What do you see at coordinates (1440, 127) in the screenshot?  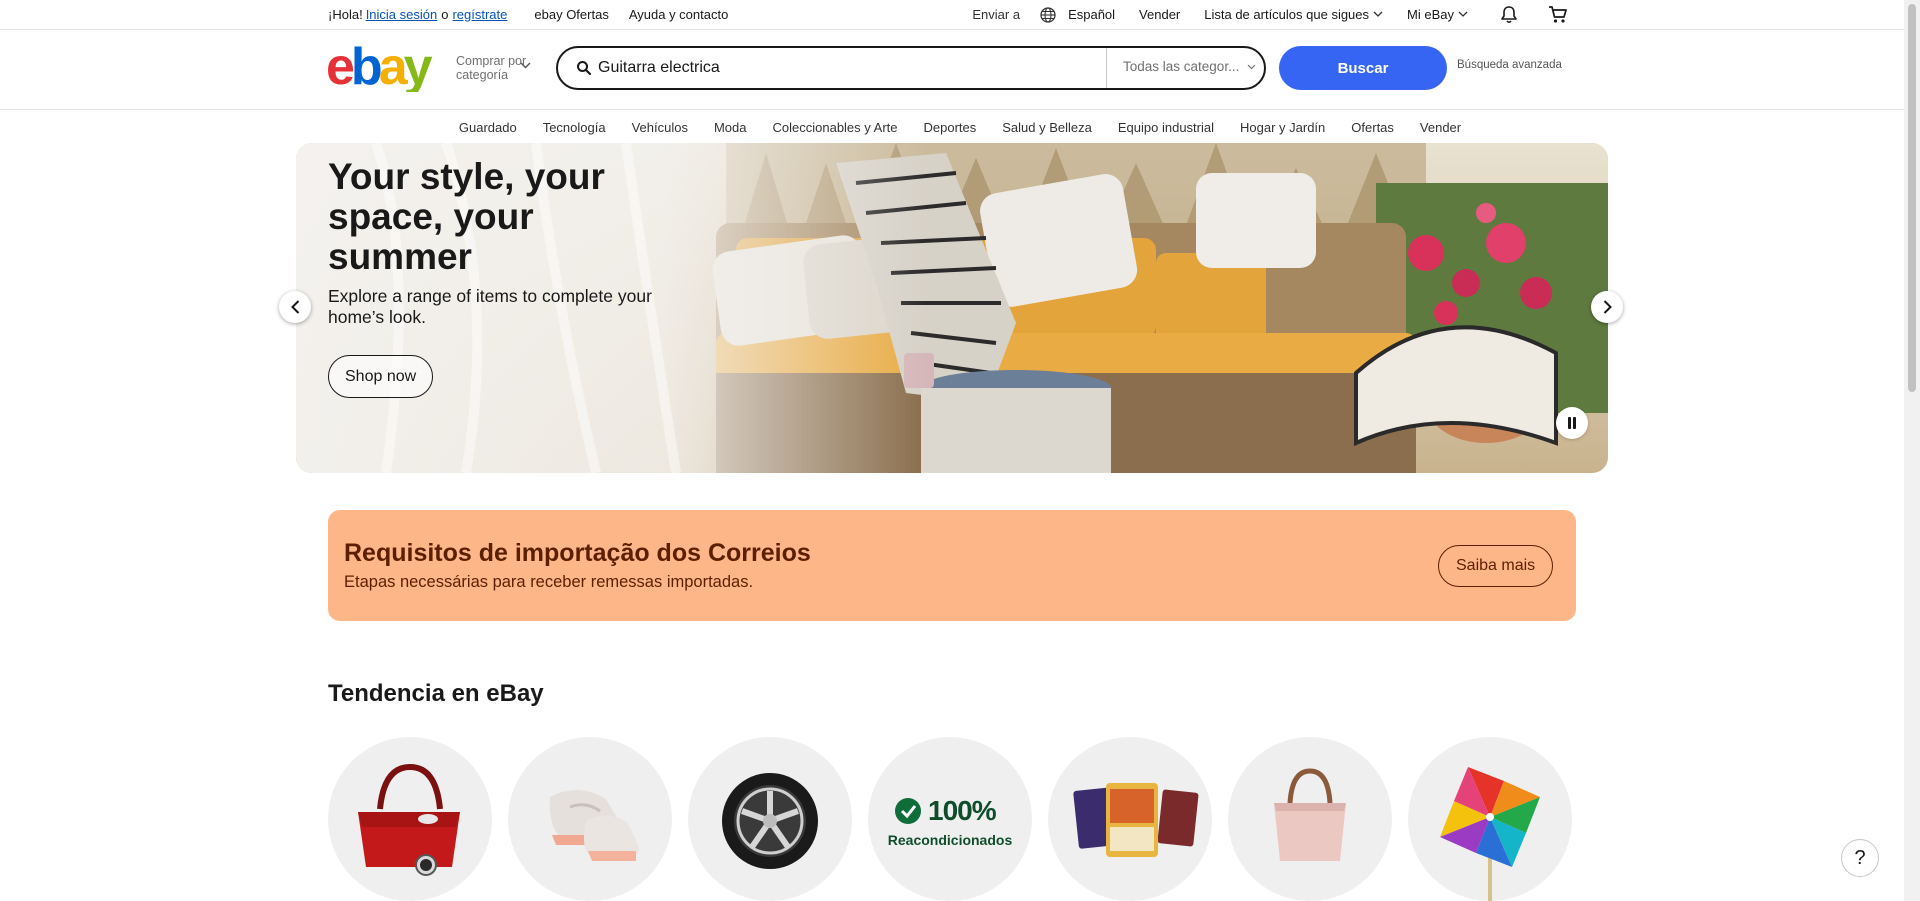 I see `nav-item-sell: Vender` at bounding box center [1440, 127].